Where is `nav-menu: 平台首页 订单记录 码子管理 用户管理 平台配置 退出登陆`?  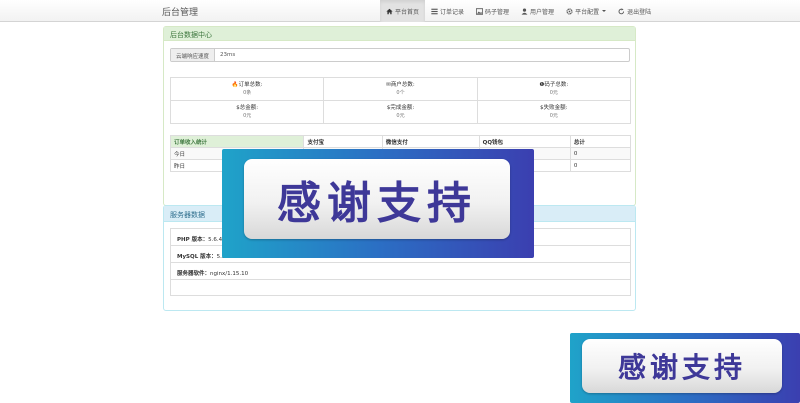 nav-menu: 平台首页 订单记录 码子管理 用户管理 平台配置 退出登陆 is located at coordinates (518, 11).